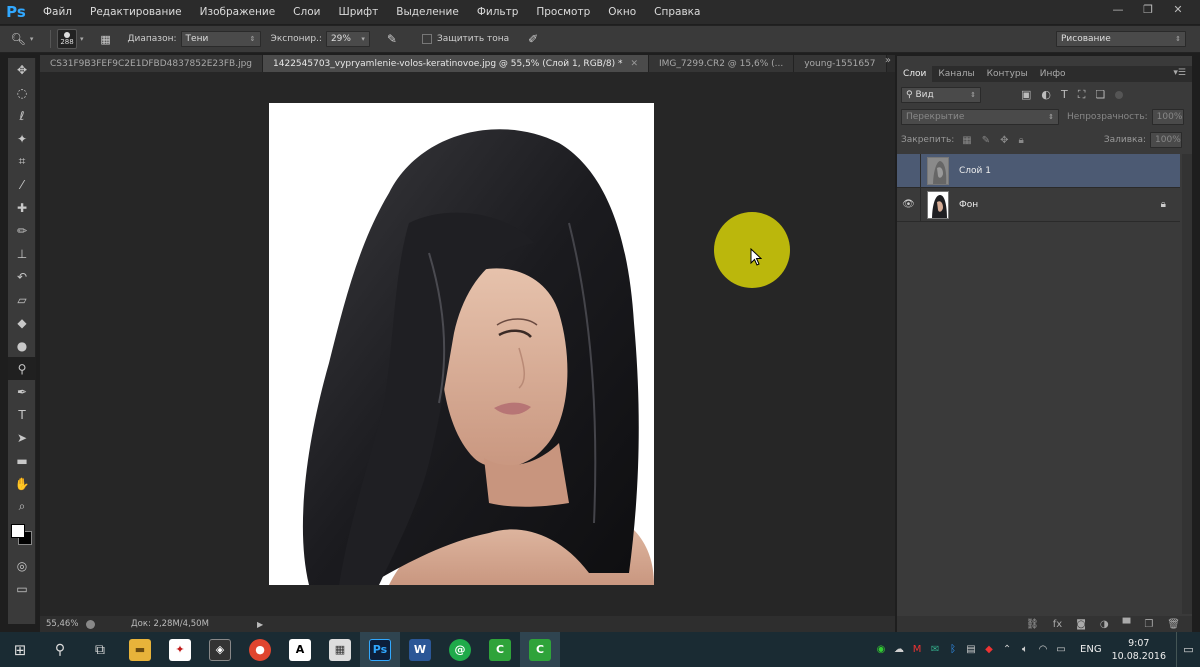  Describe the element at coordinates (420, 649) in the screenshot. I see `taskbar-word: W` at that location.